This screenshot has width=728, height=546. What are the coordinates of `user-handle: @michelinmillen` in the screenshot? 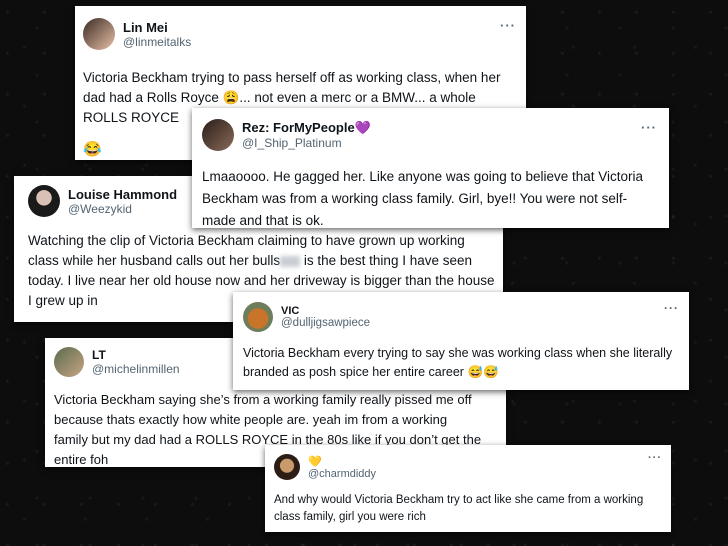 It's located at (136, 369).